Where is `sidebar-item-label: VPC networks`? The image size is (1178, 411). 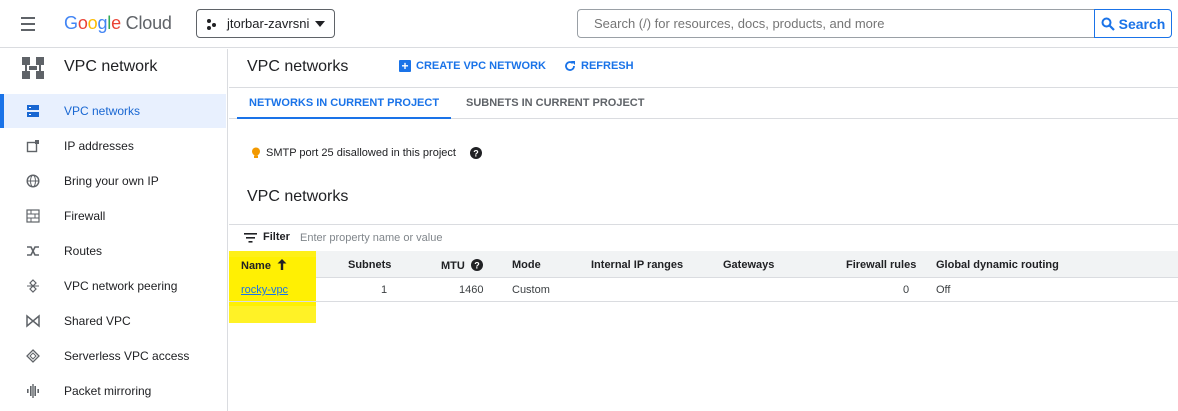
sidebar-item-label: VPC networks is located at coordinates (102, 111).